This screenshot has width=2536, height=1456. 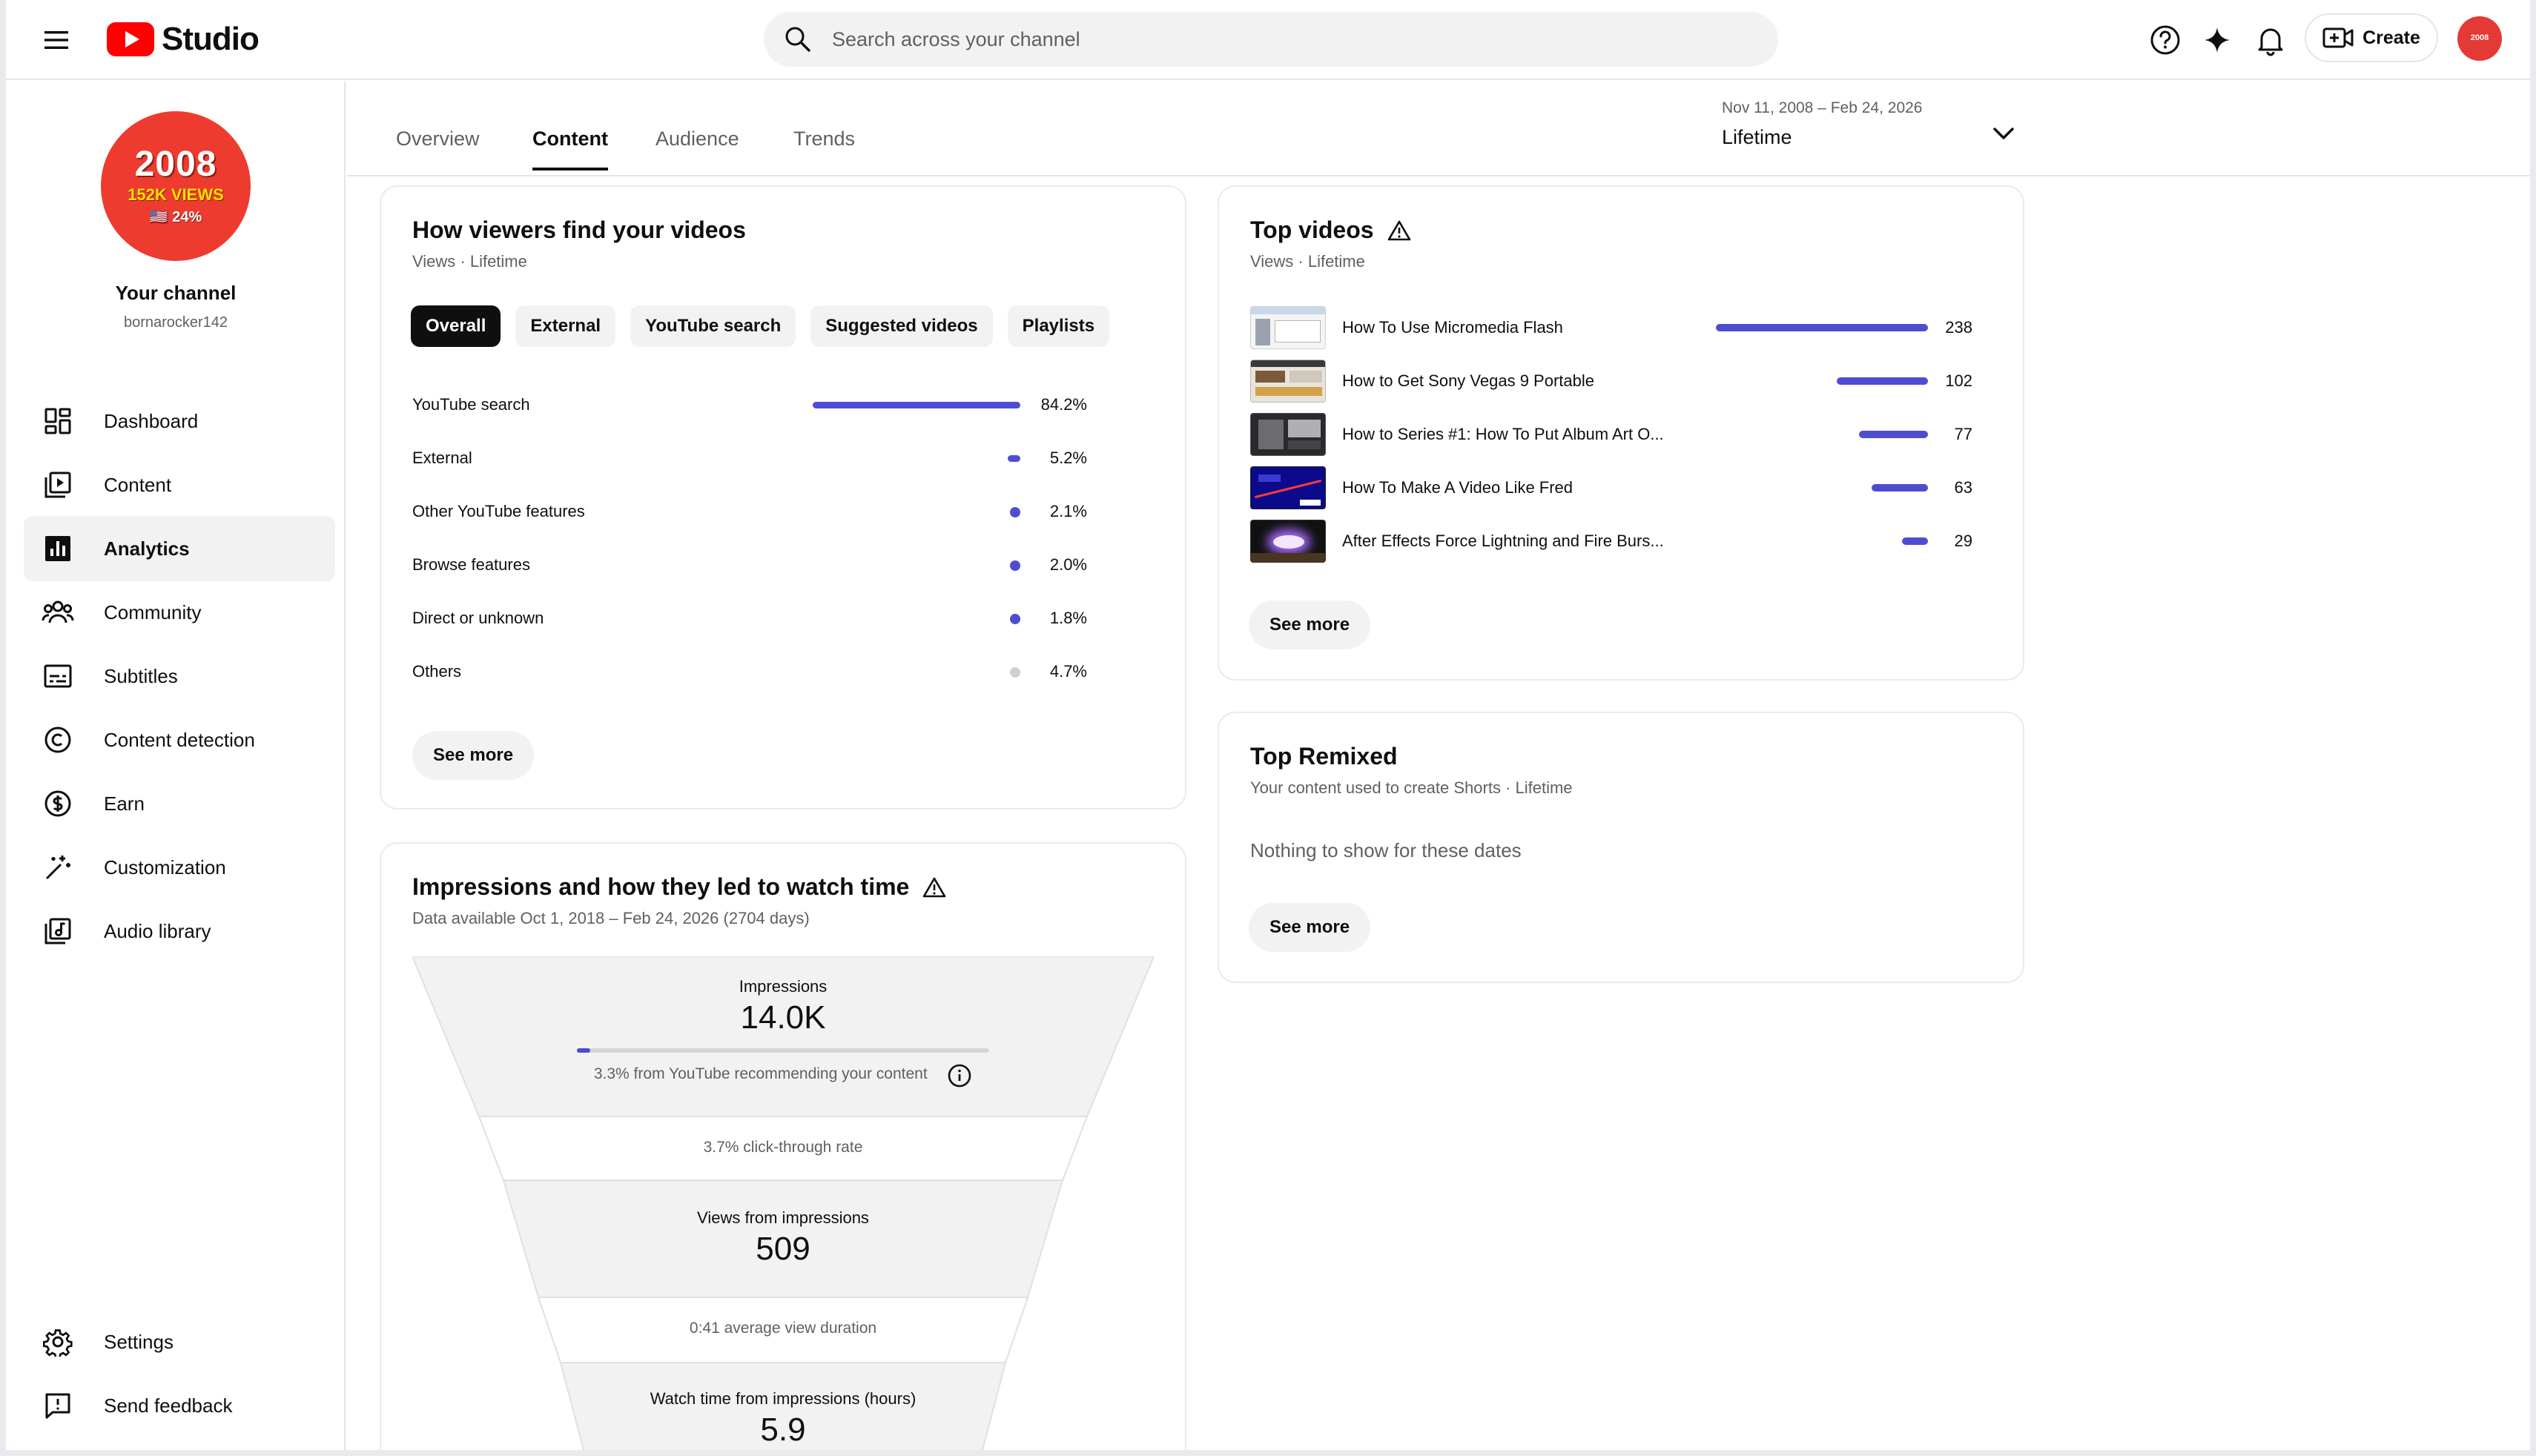 I want to click on account-avatar-text: 2008, so click(x=2480, y=38).